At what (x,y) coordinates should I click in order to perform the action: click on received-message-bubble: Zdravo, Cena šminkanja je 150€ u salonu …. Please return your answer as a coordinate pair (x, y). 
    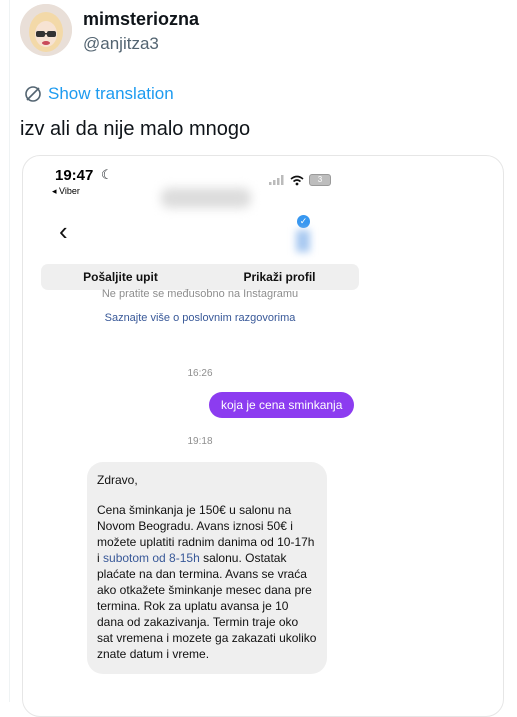
    Looking at the image, I should click on (207, 568).